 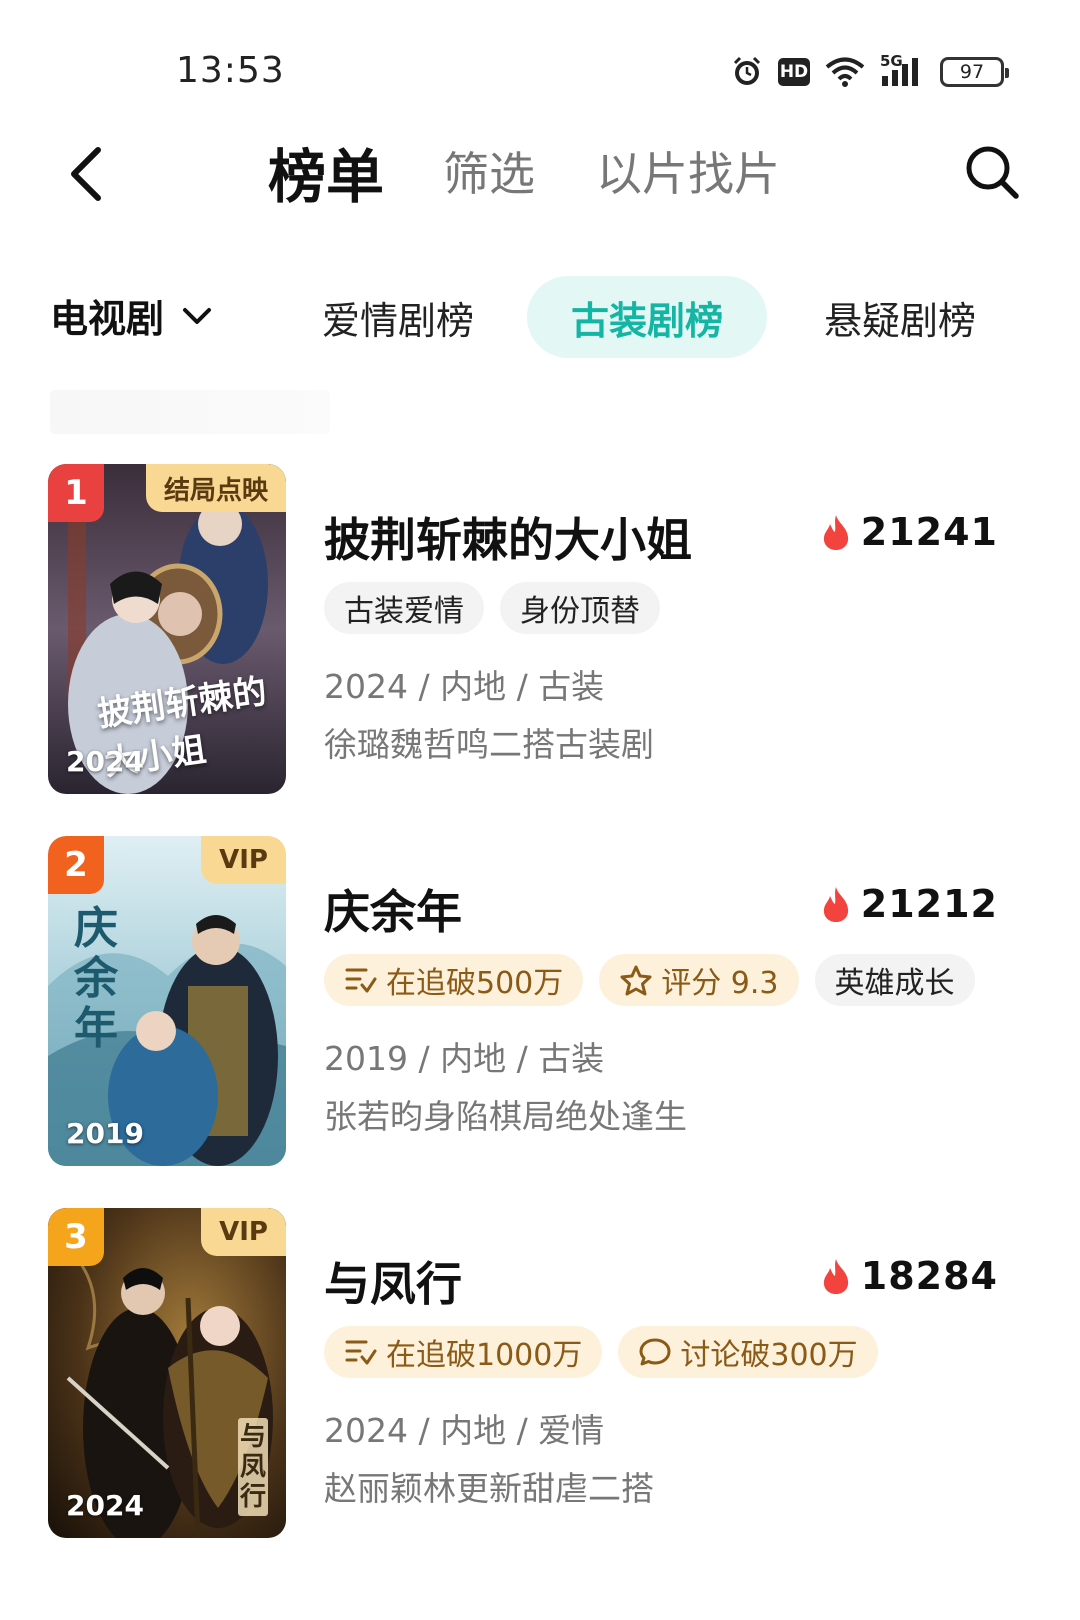 What do you see at coordinates (894, 983) in the screenshot?
I see `tag-label: 英雄成长` at bounding box center [894, 983].